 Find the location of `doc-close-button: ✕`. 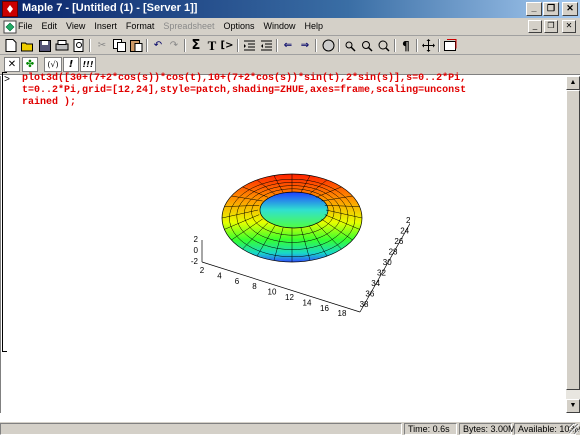

doc-close-button: ✕ is located at coordinates (569, 26).